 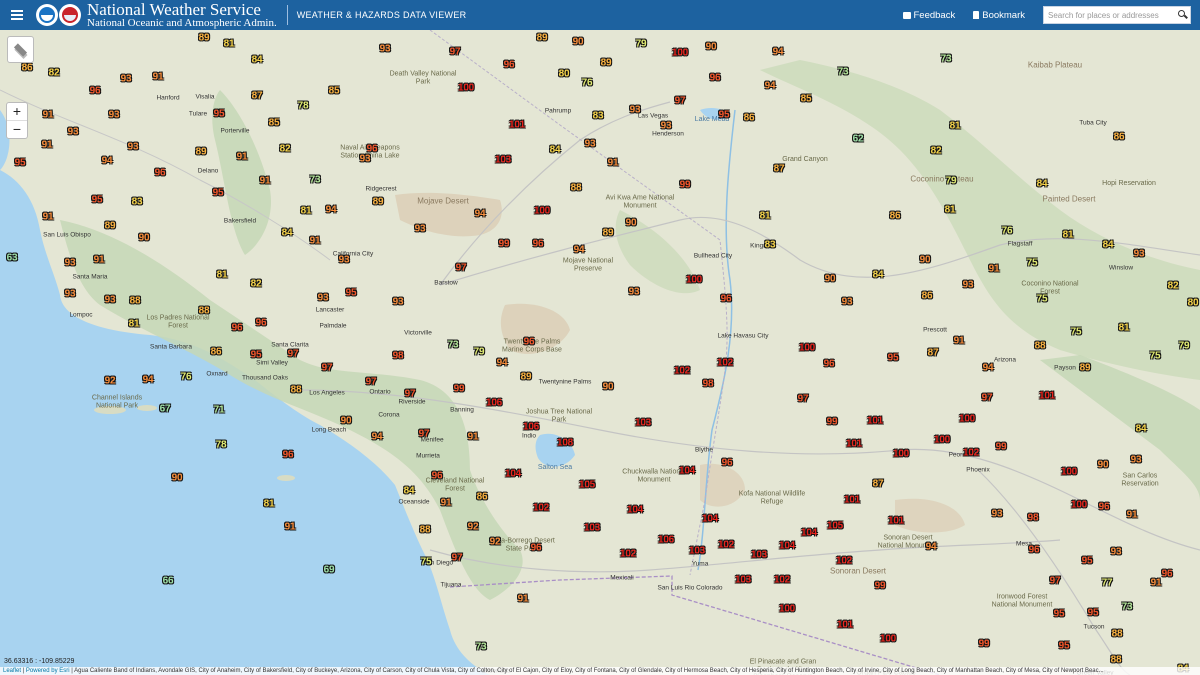 What do you see at coordinates (1033, 518) in the screenshot?
I see `temperature-label: 98` at bounding box center [1033, 518].